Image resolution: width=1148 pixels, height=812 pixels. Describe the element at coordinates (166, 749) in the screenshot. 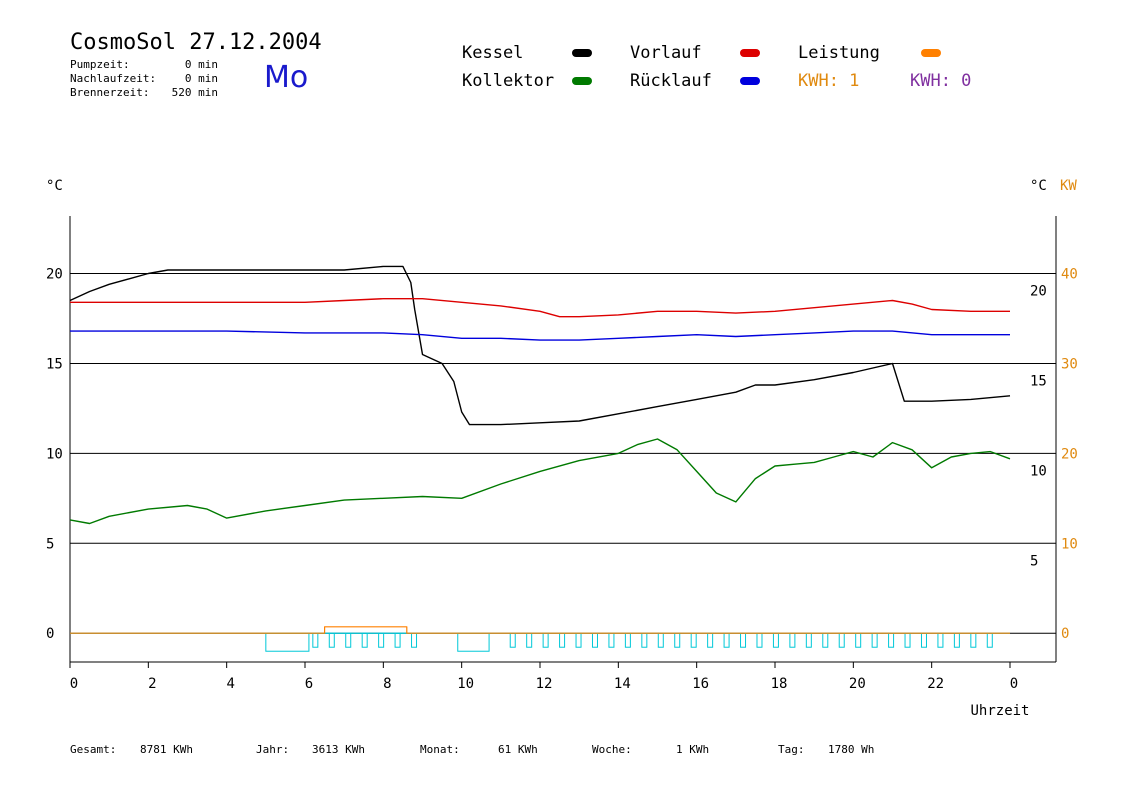

I see `footer-gesamt-value: 8781 KWh` at that location.